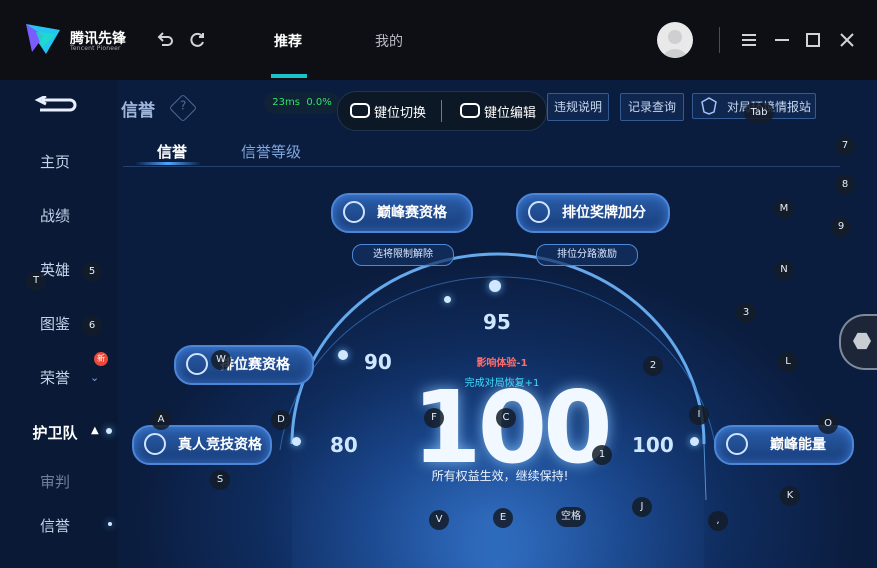 The image size is (877, 568). What do you see at coordinates (101, 359) in the screenshot?
I see `new-badge: 新` at bounding box center [101, 359].